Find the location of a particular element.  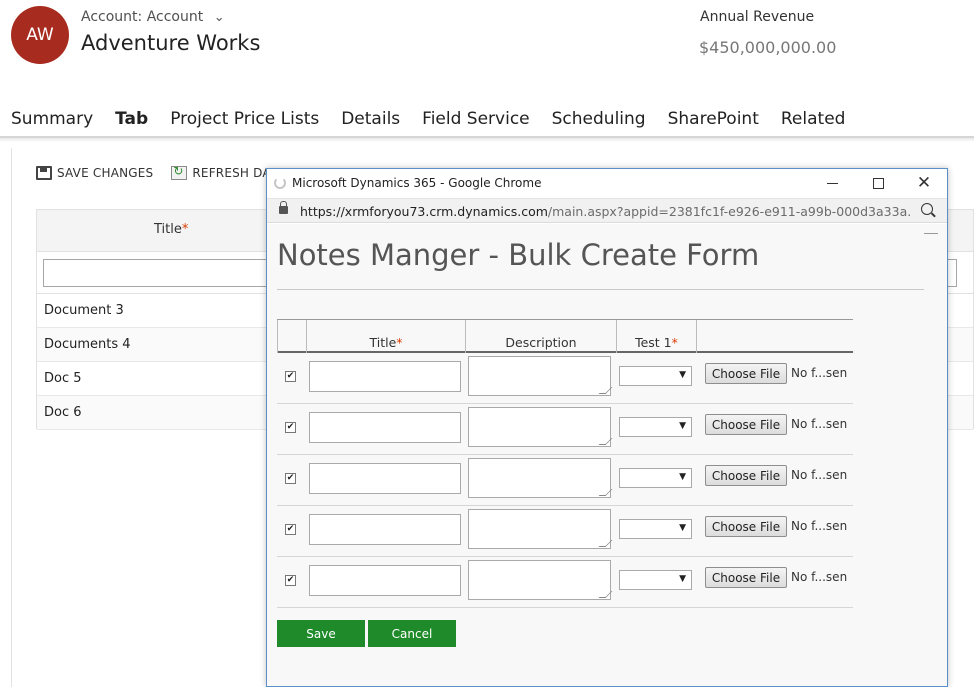

column-header-file is located at coordinates (774, 336).